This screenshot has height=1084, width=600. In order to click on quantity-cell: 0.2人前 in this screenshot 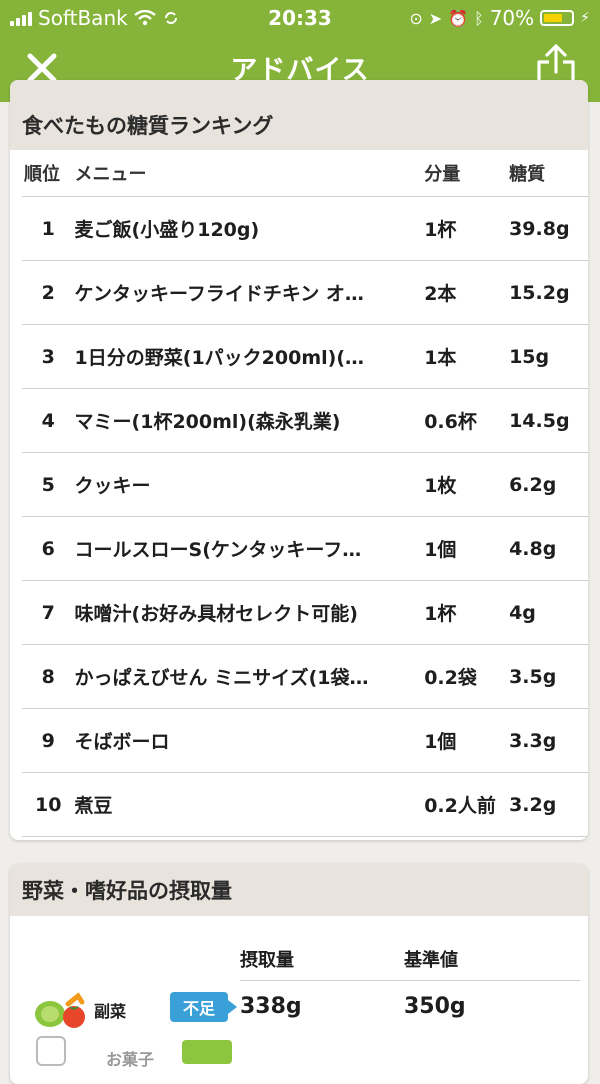, I will do `click(467, 804)`.